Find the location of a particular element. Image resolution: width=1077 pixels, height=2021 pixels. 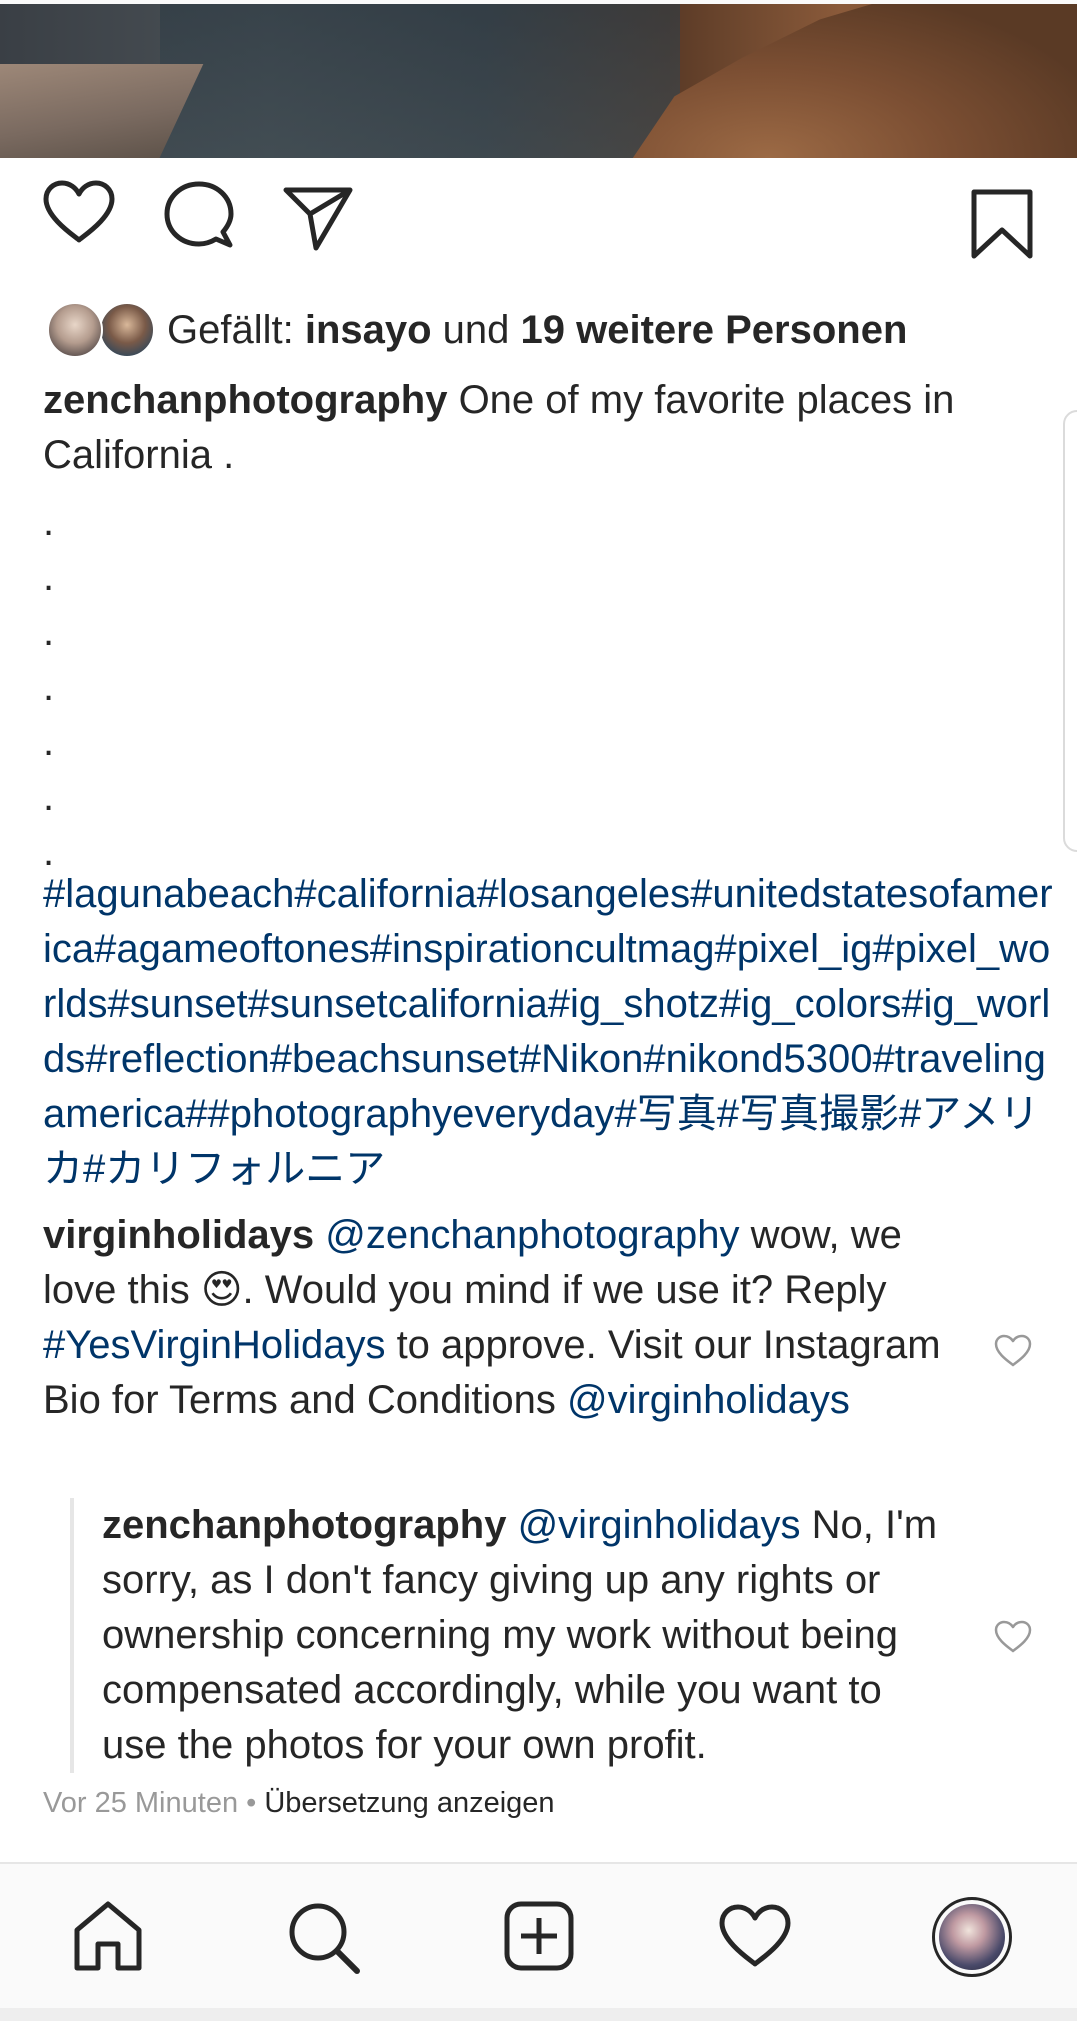

scroll-indicator is located at coordinates (1070, 631).